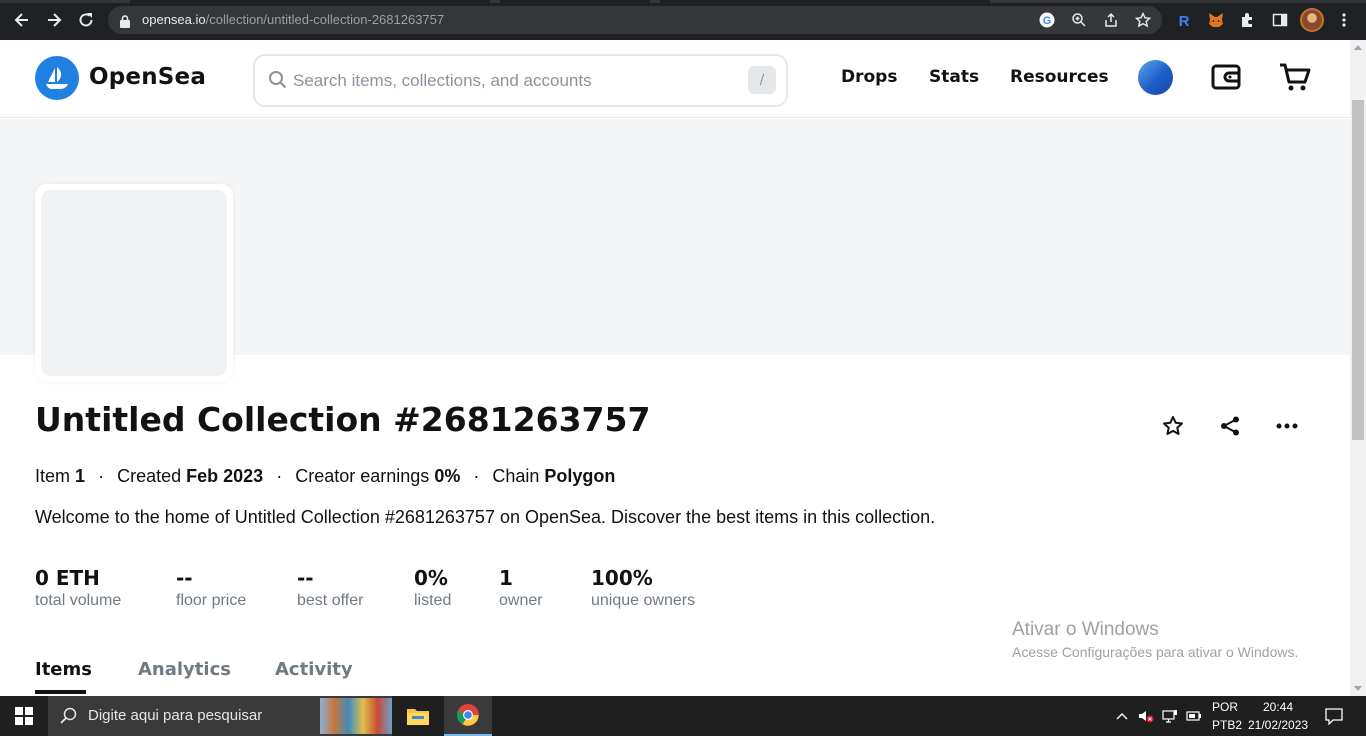 This screenshot has width=1366, height=736. What do you see at coordinates (1079, 20) in the screenshot?
I see `zoom-icon` at bounding box center [1079, 20].